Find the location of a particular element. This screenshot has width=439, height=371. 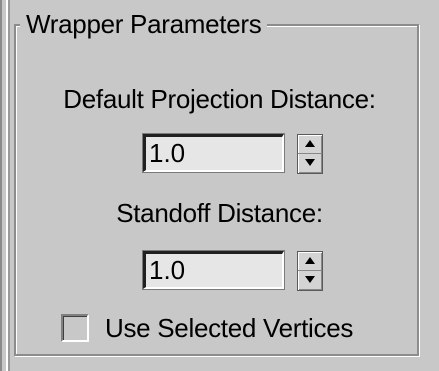

default-projection-distance-spinner: 1.0 is located at coordinates (237, 153).